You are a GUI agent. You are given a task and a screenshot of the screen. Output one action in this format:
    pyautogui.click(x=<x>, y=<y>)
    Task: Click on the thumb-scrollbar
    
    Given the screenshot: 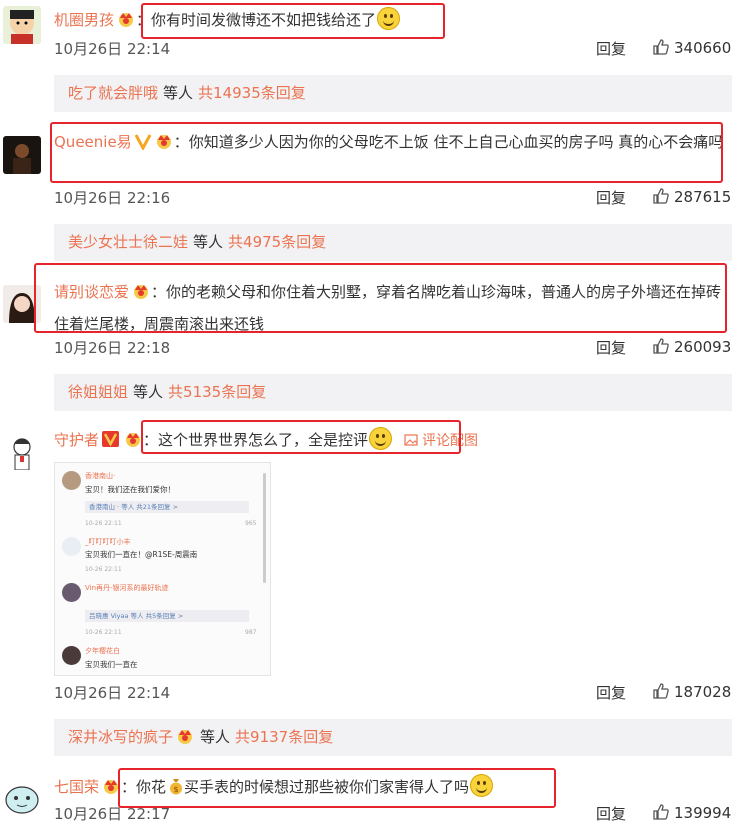 What is the action you would take?
    pyautogui.click(x=264, y=528)
    